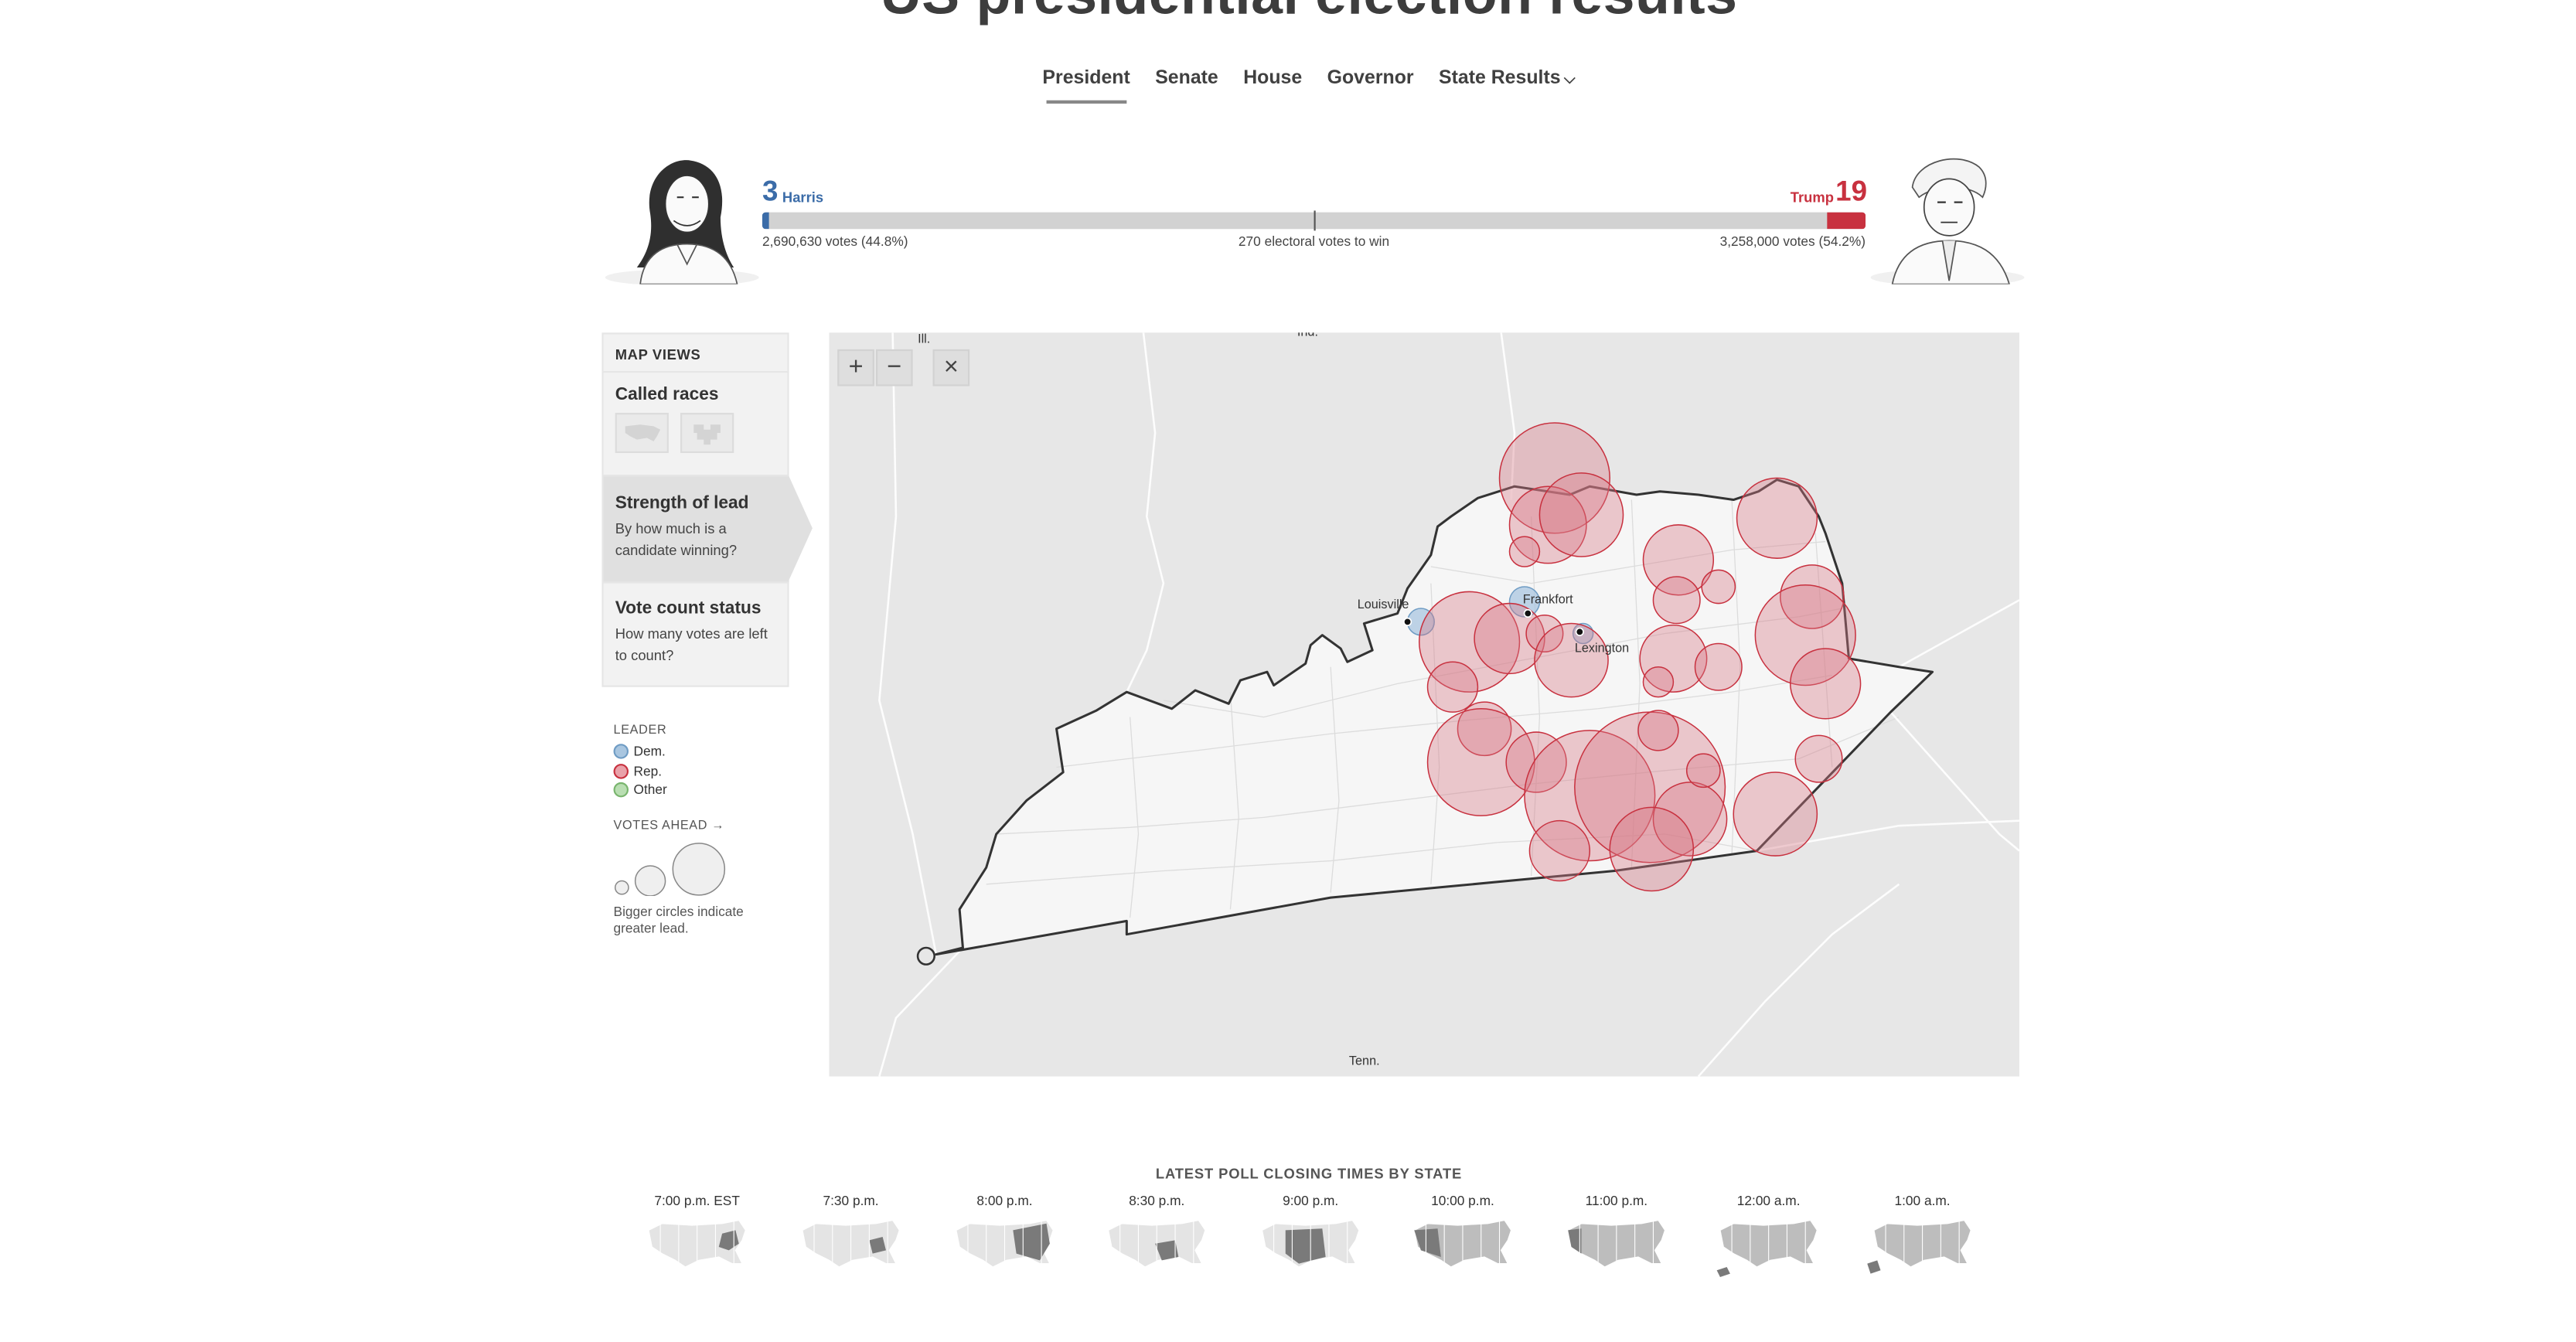  Describe the element at coordinates (851, 1201) in the screenshot. I see `poll-closing-time: 7:30 p.m.` at that location.